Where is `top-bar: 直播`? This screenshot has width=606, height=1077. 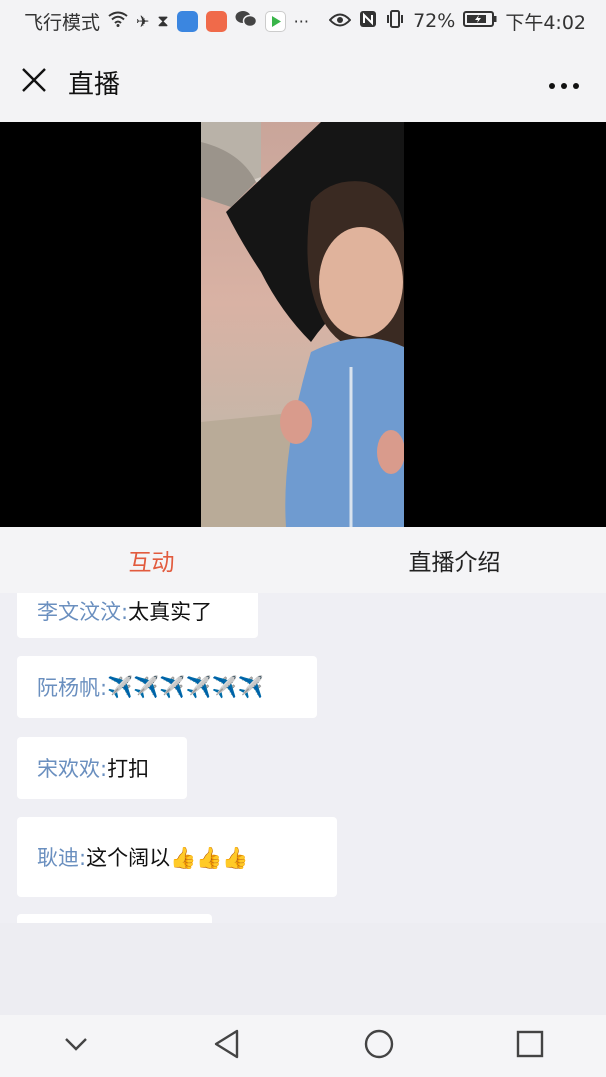 top-bar: 直播 is located at coordinates (303, 82).